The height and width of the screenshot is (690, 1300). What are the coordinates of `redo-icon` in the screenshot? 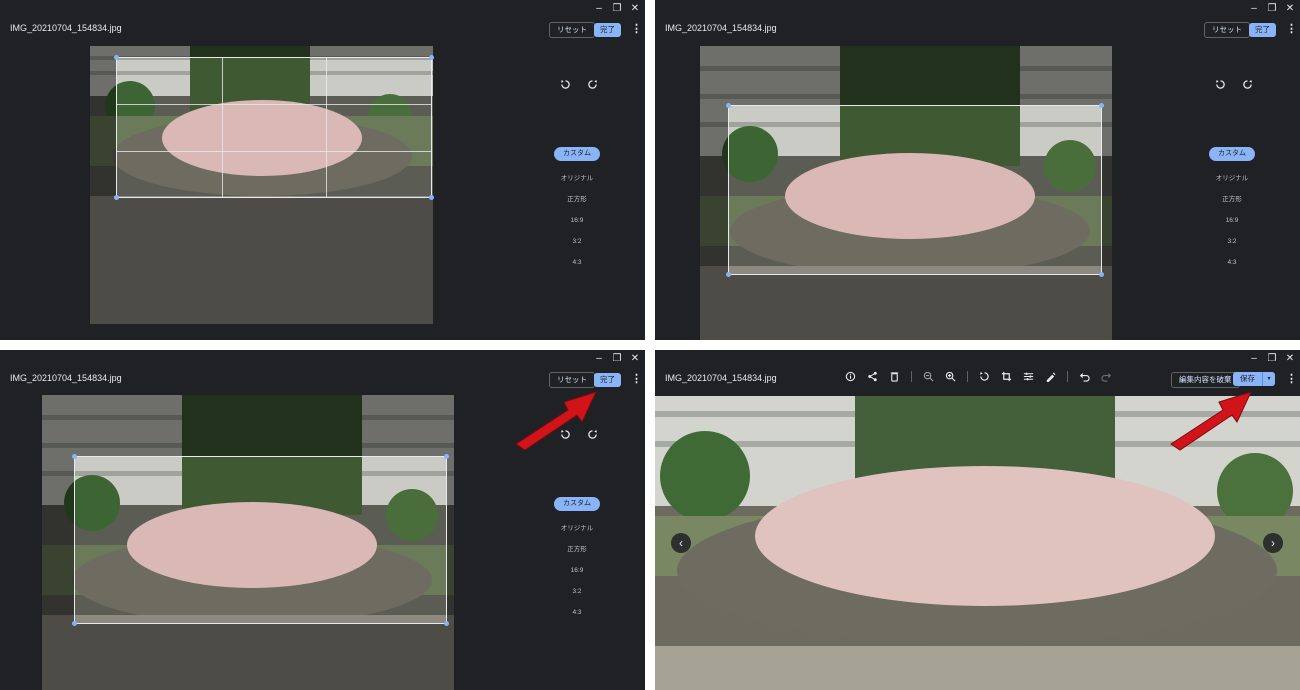 It's located at (1106, 376).